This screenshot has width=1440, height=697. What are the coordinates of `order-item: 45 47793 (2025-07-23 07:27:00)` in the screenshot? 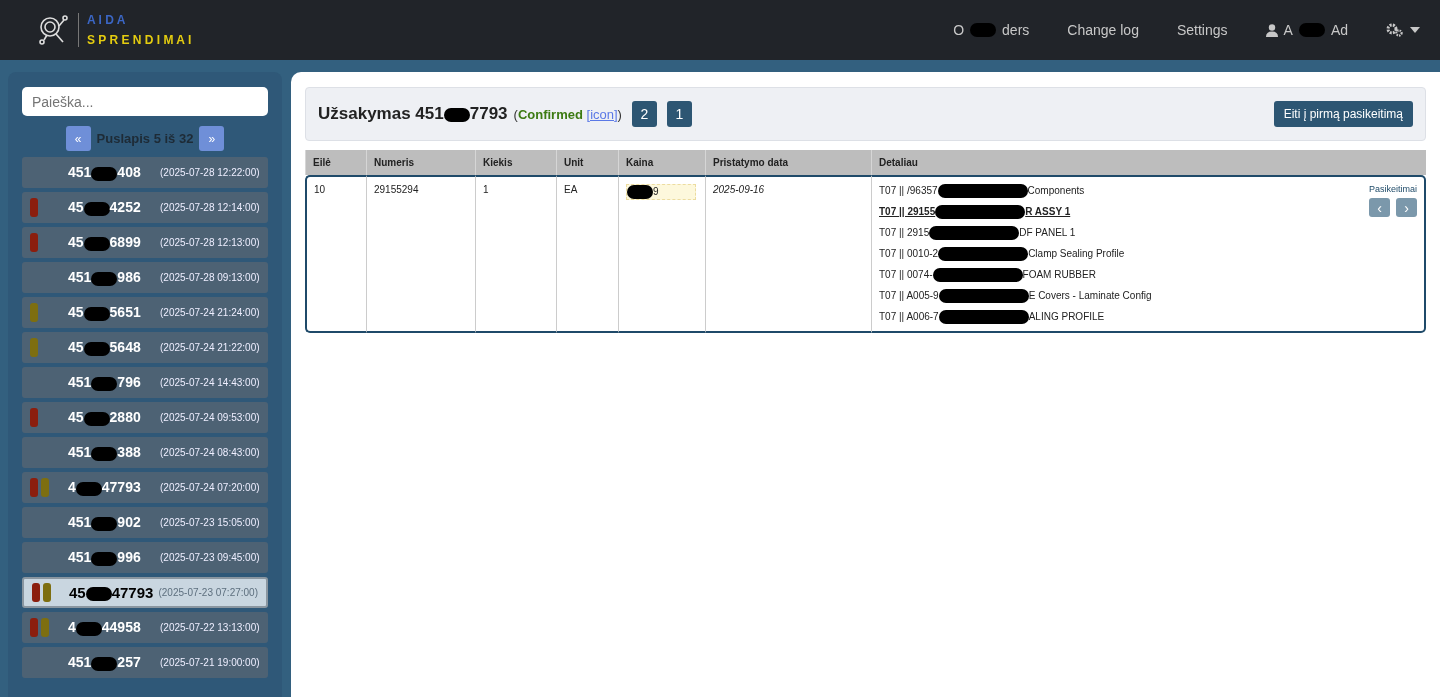 It's located at (145, 592).